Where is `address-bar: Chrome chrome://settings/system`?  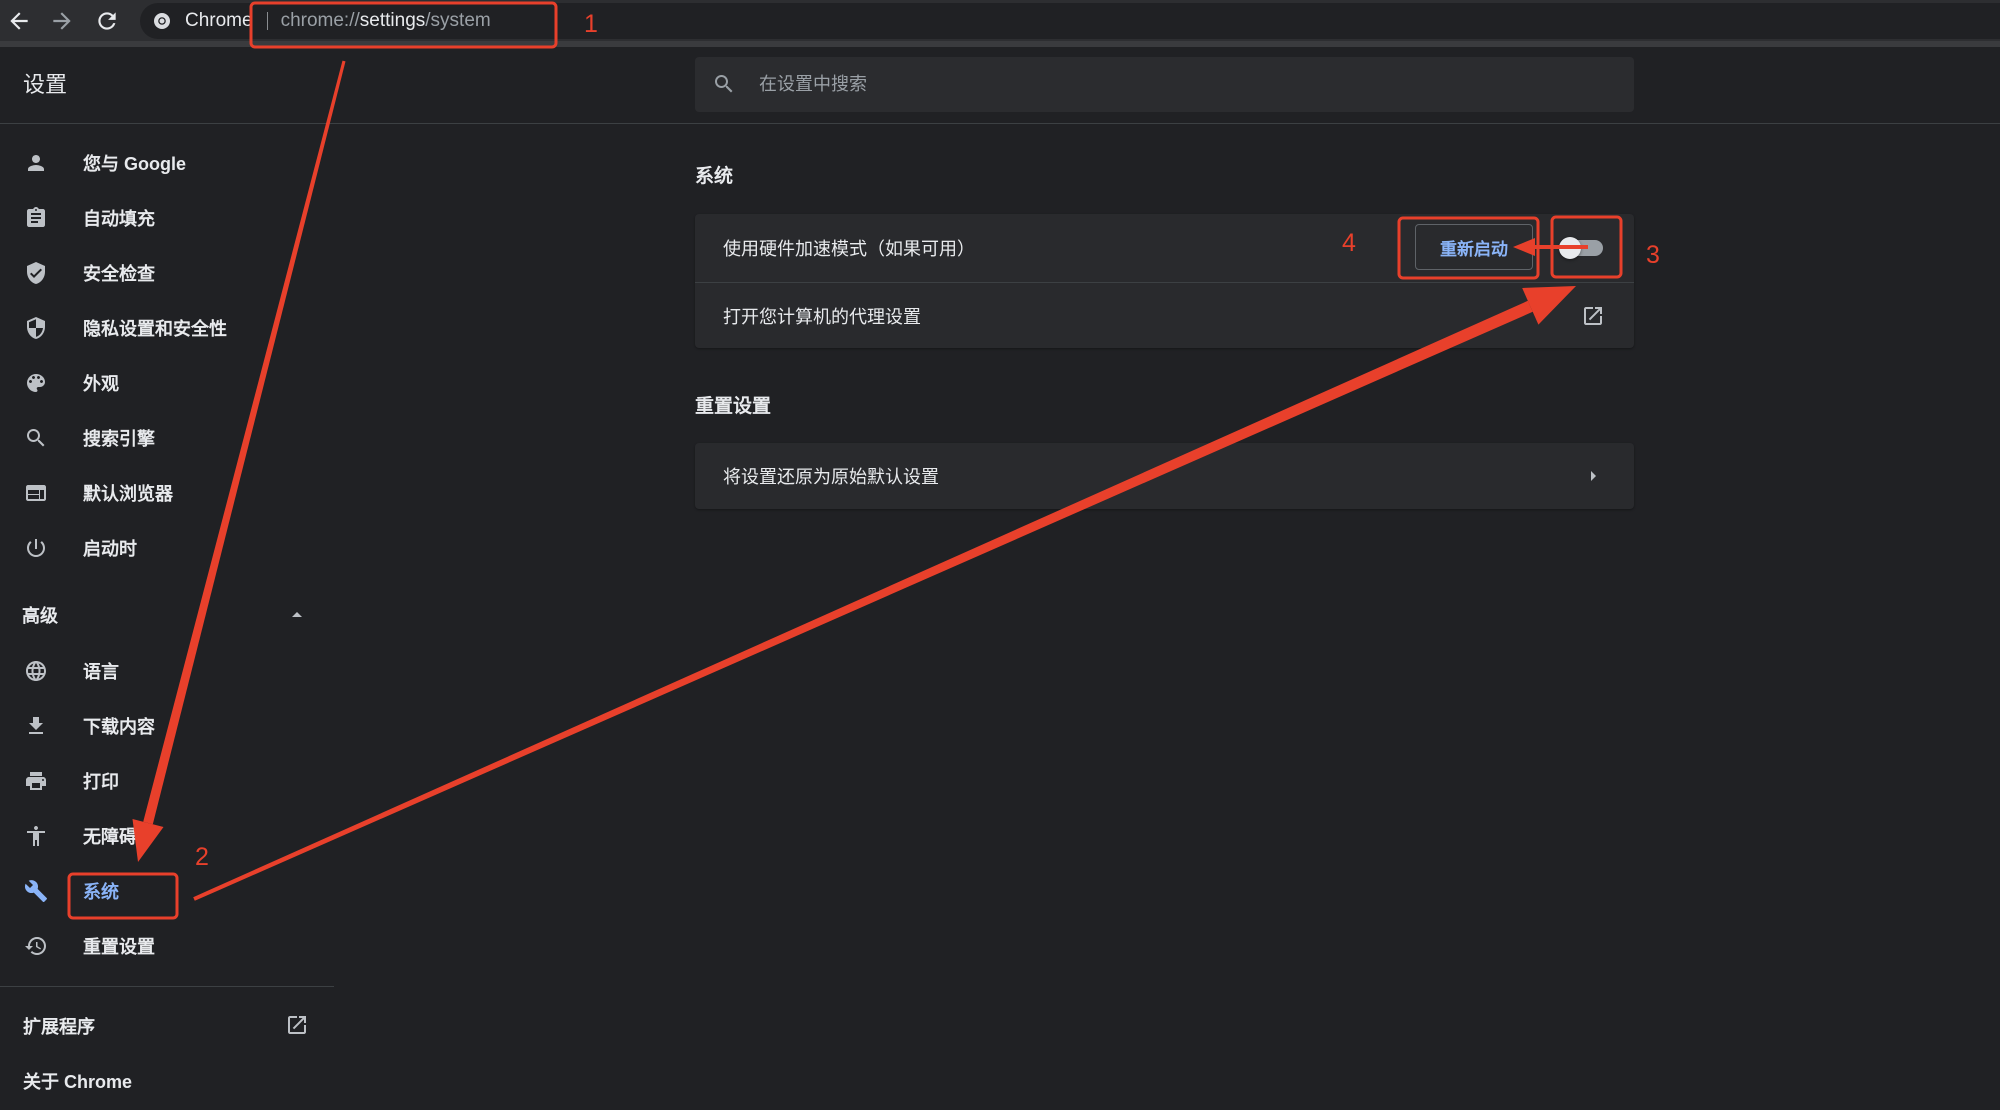
address-bar: Chrome chrome://settings/system is located at coordinates (1070, 21).